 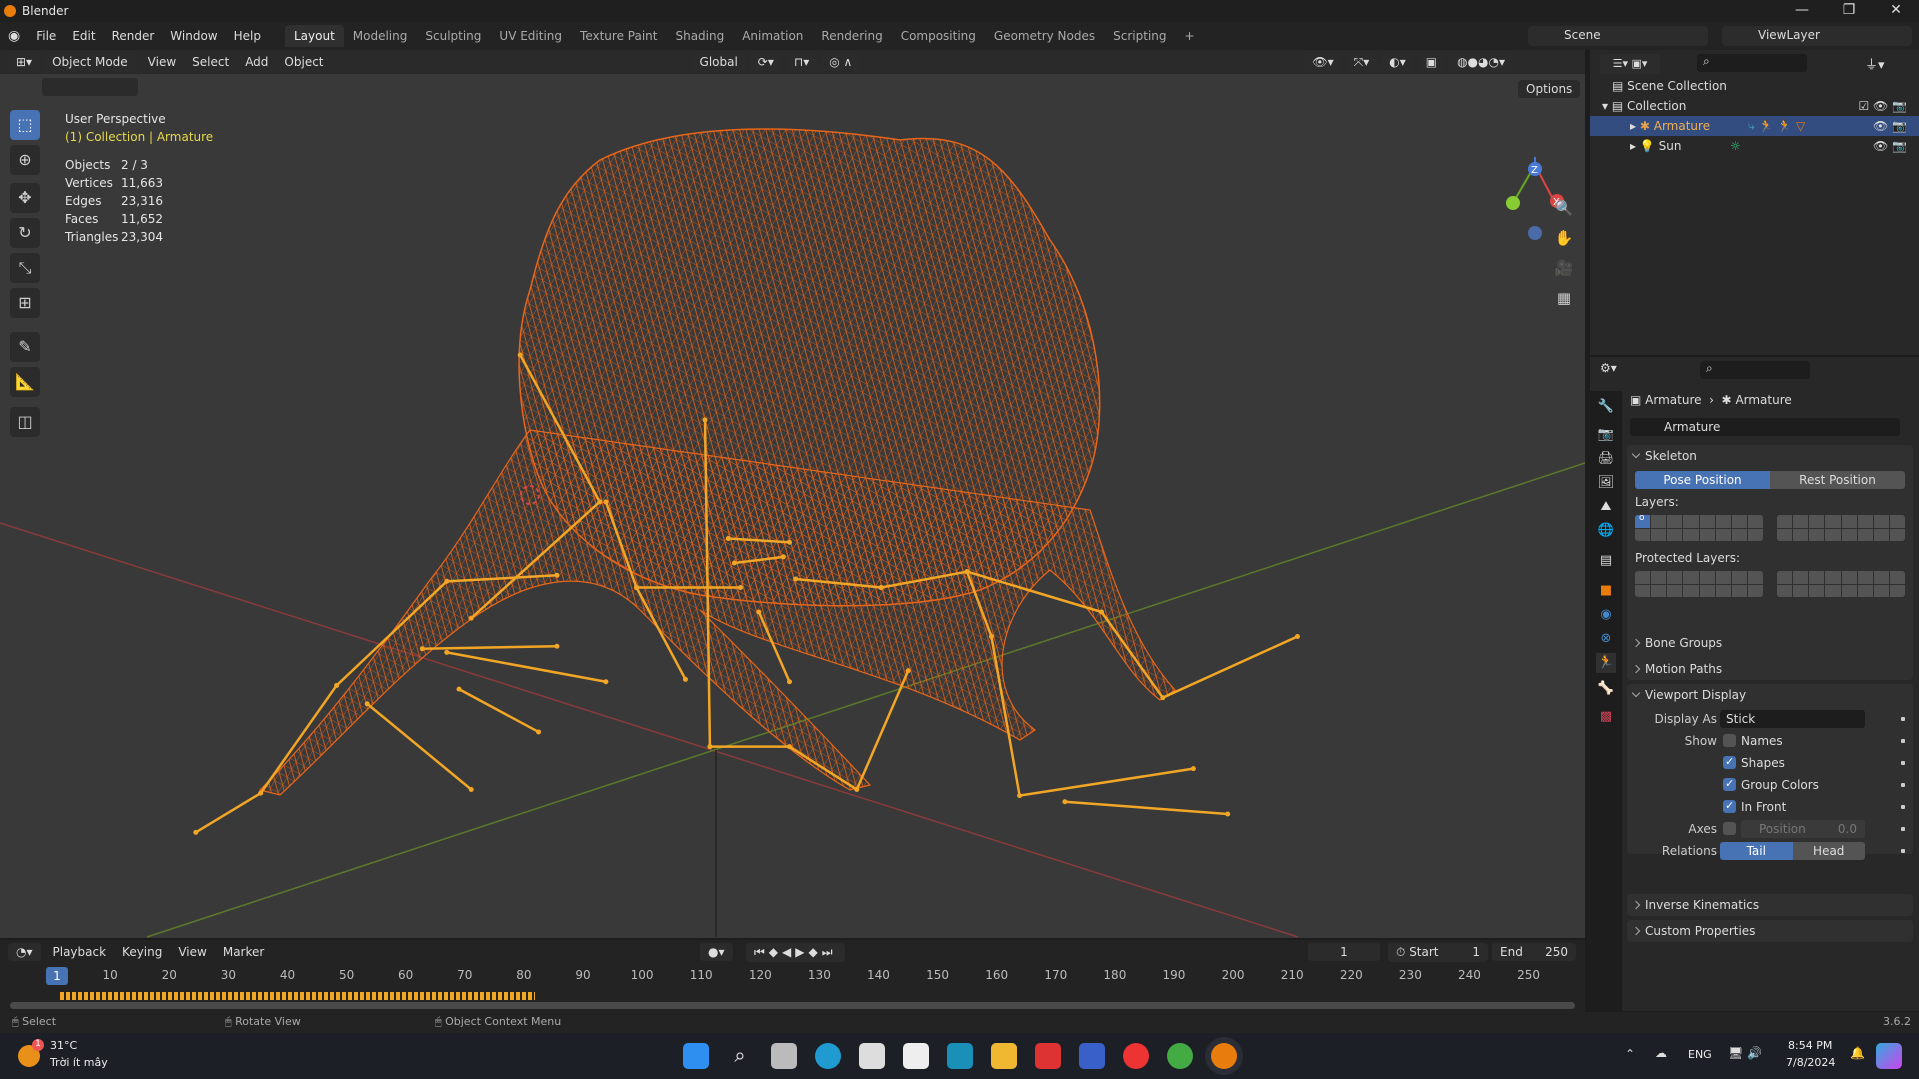 I want to click on menu-edit: Edit, so click(x=83, y=36).